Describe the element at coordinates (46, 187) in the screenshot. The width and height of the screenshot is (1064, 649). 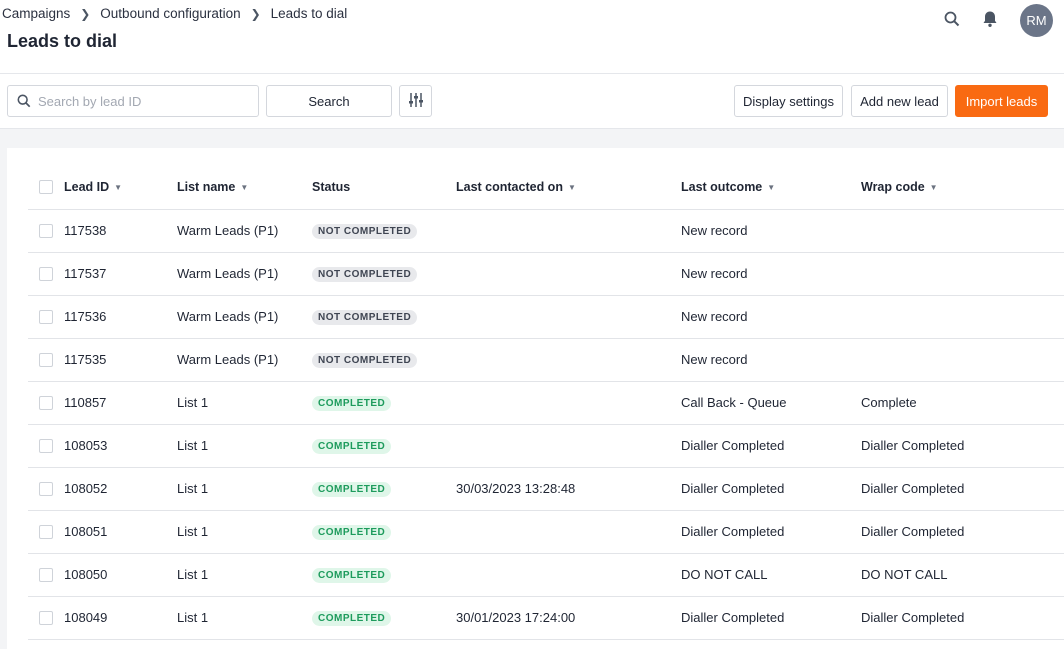
I see `select-all-checkbox` at that location.